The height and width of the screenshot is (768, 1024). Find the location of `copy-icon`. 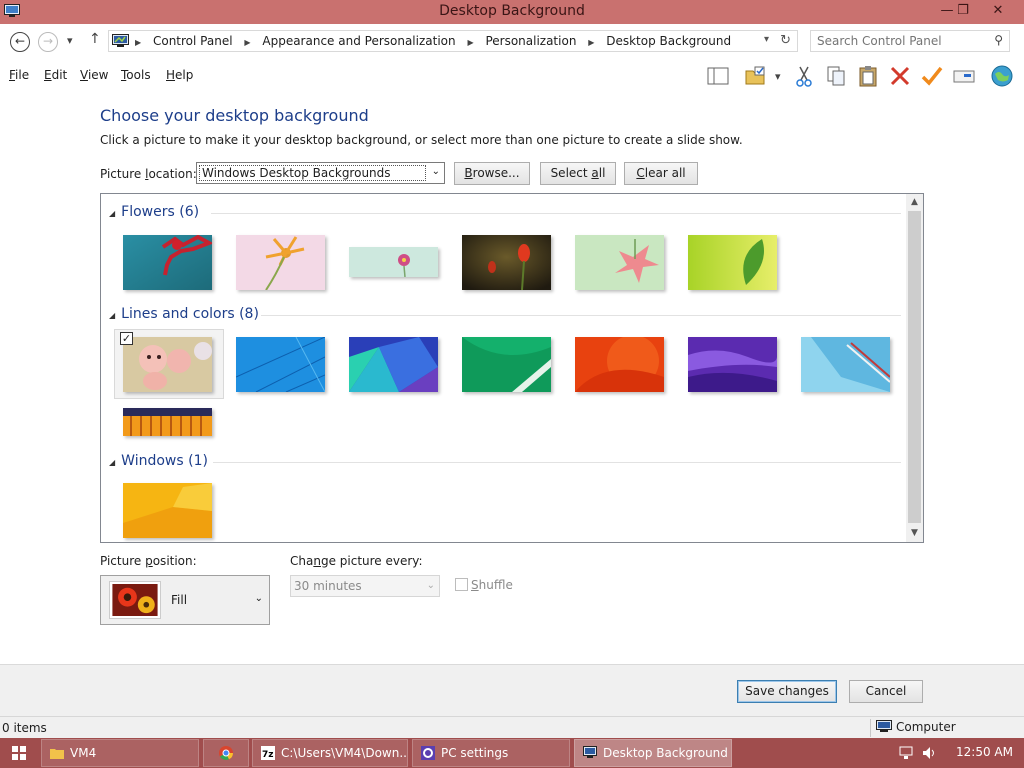

copy-icon is located at coordinates (836, 76).